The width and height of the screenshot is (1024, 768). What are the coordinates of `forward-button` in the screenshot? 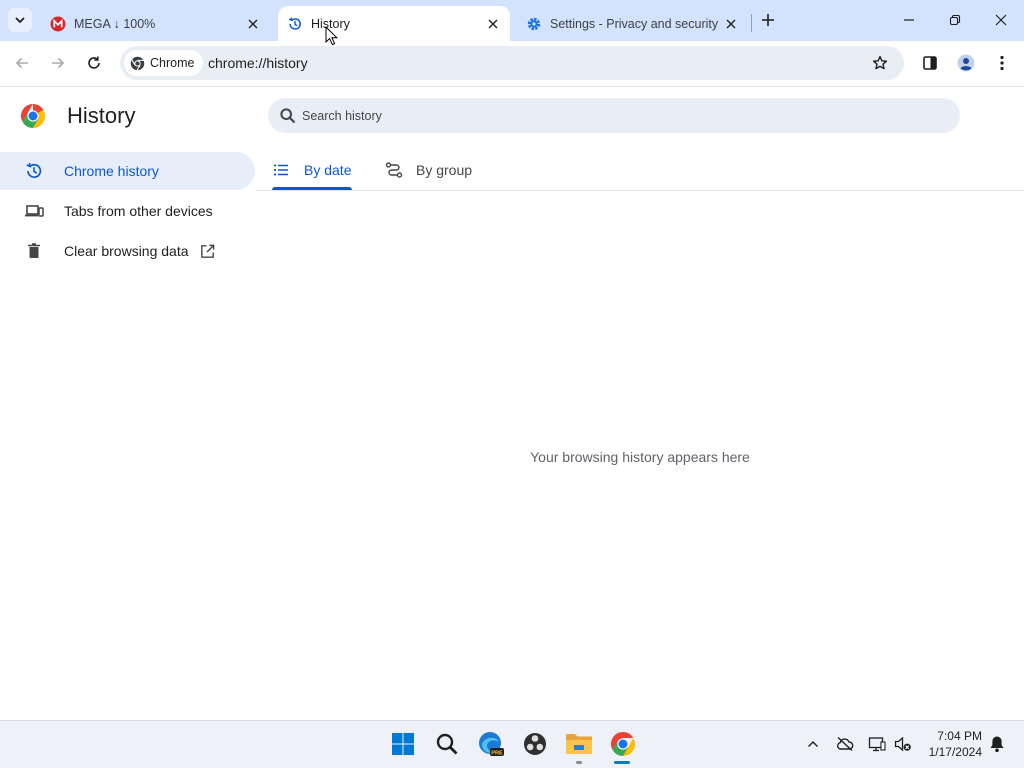 It's located at (58, 63).